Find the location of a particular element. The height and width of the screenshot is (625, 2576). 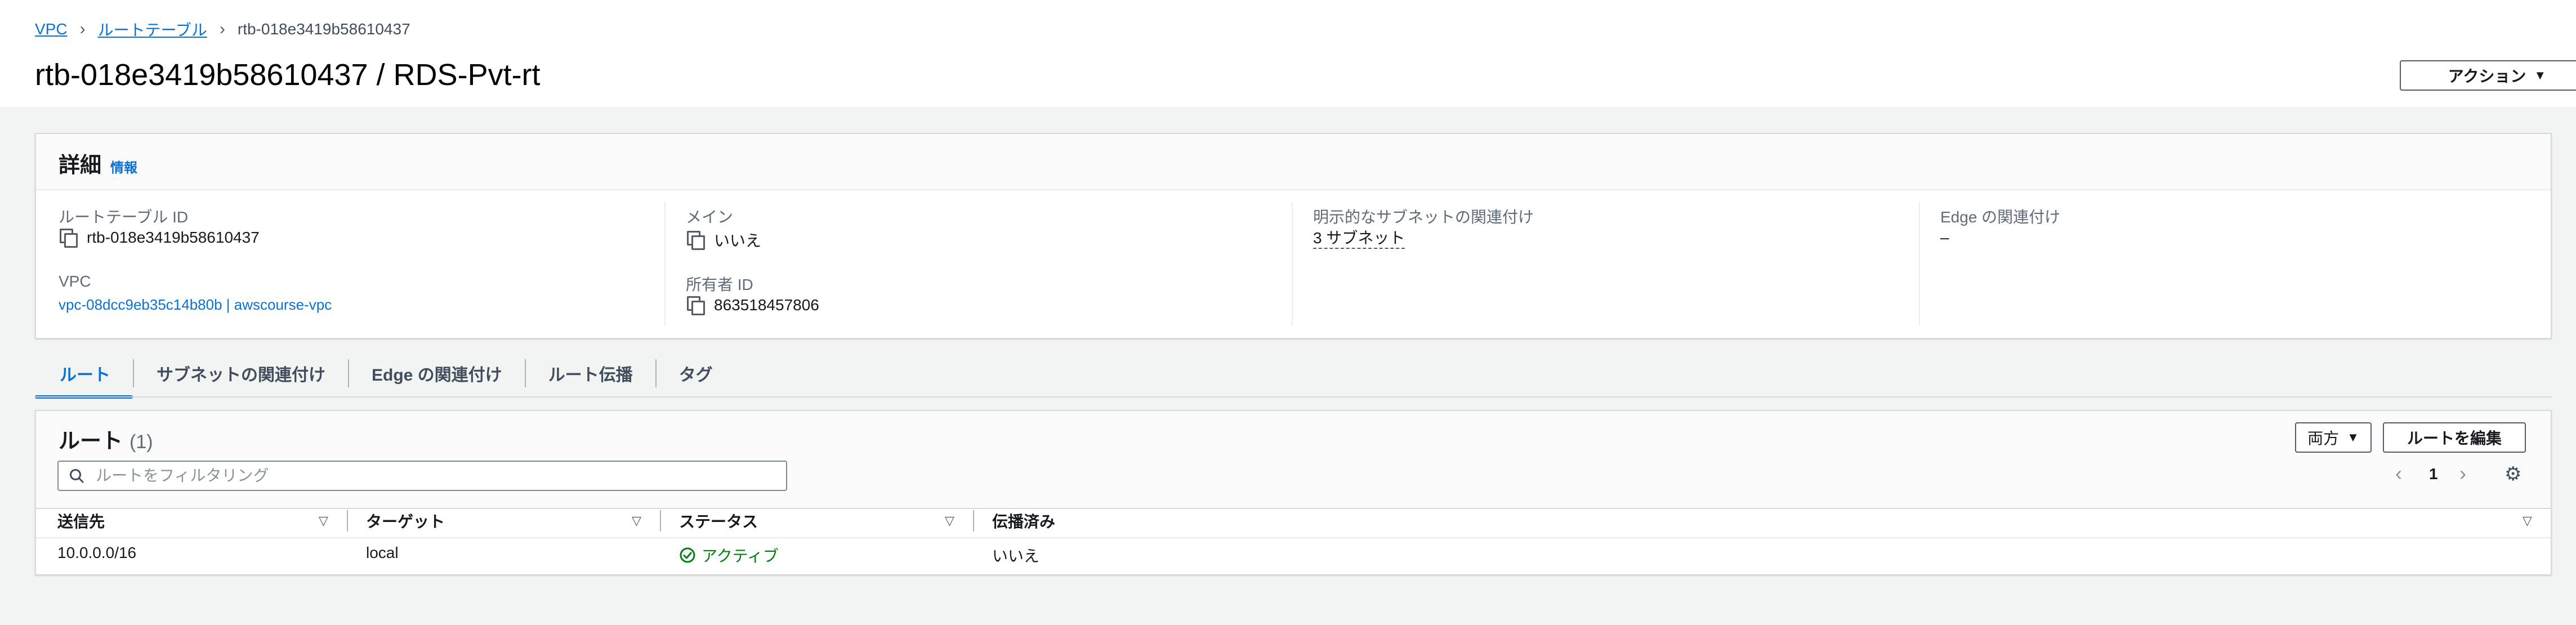

breadcrumb-current: rtb-018e3419b58610437 is located at coordinates (323, 29).